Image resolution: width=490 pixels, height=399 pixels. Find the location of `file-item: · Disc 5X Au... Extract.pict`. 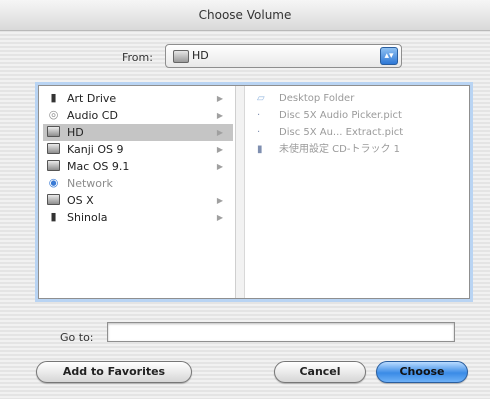

file-item: · Disc 5X Au... Extract.pict is located at coordinates (360, 133).